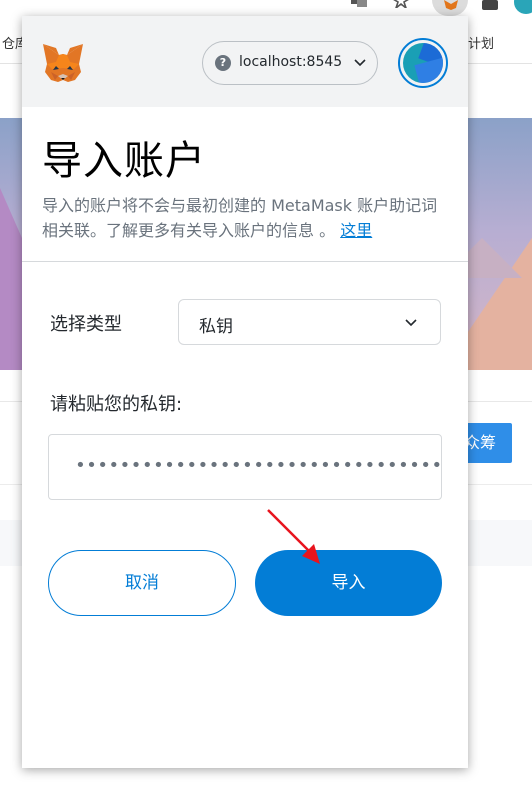  Describe the element at coordinates (359, 4) in the screenshot. I see `translate-icon` at that location.